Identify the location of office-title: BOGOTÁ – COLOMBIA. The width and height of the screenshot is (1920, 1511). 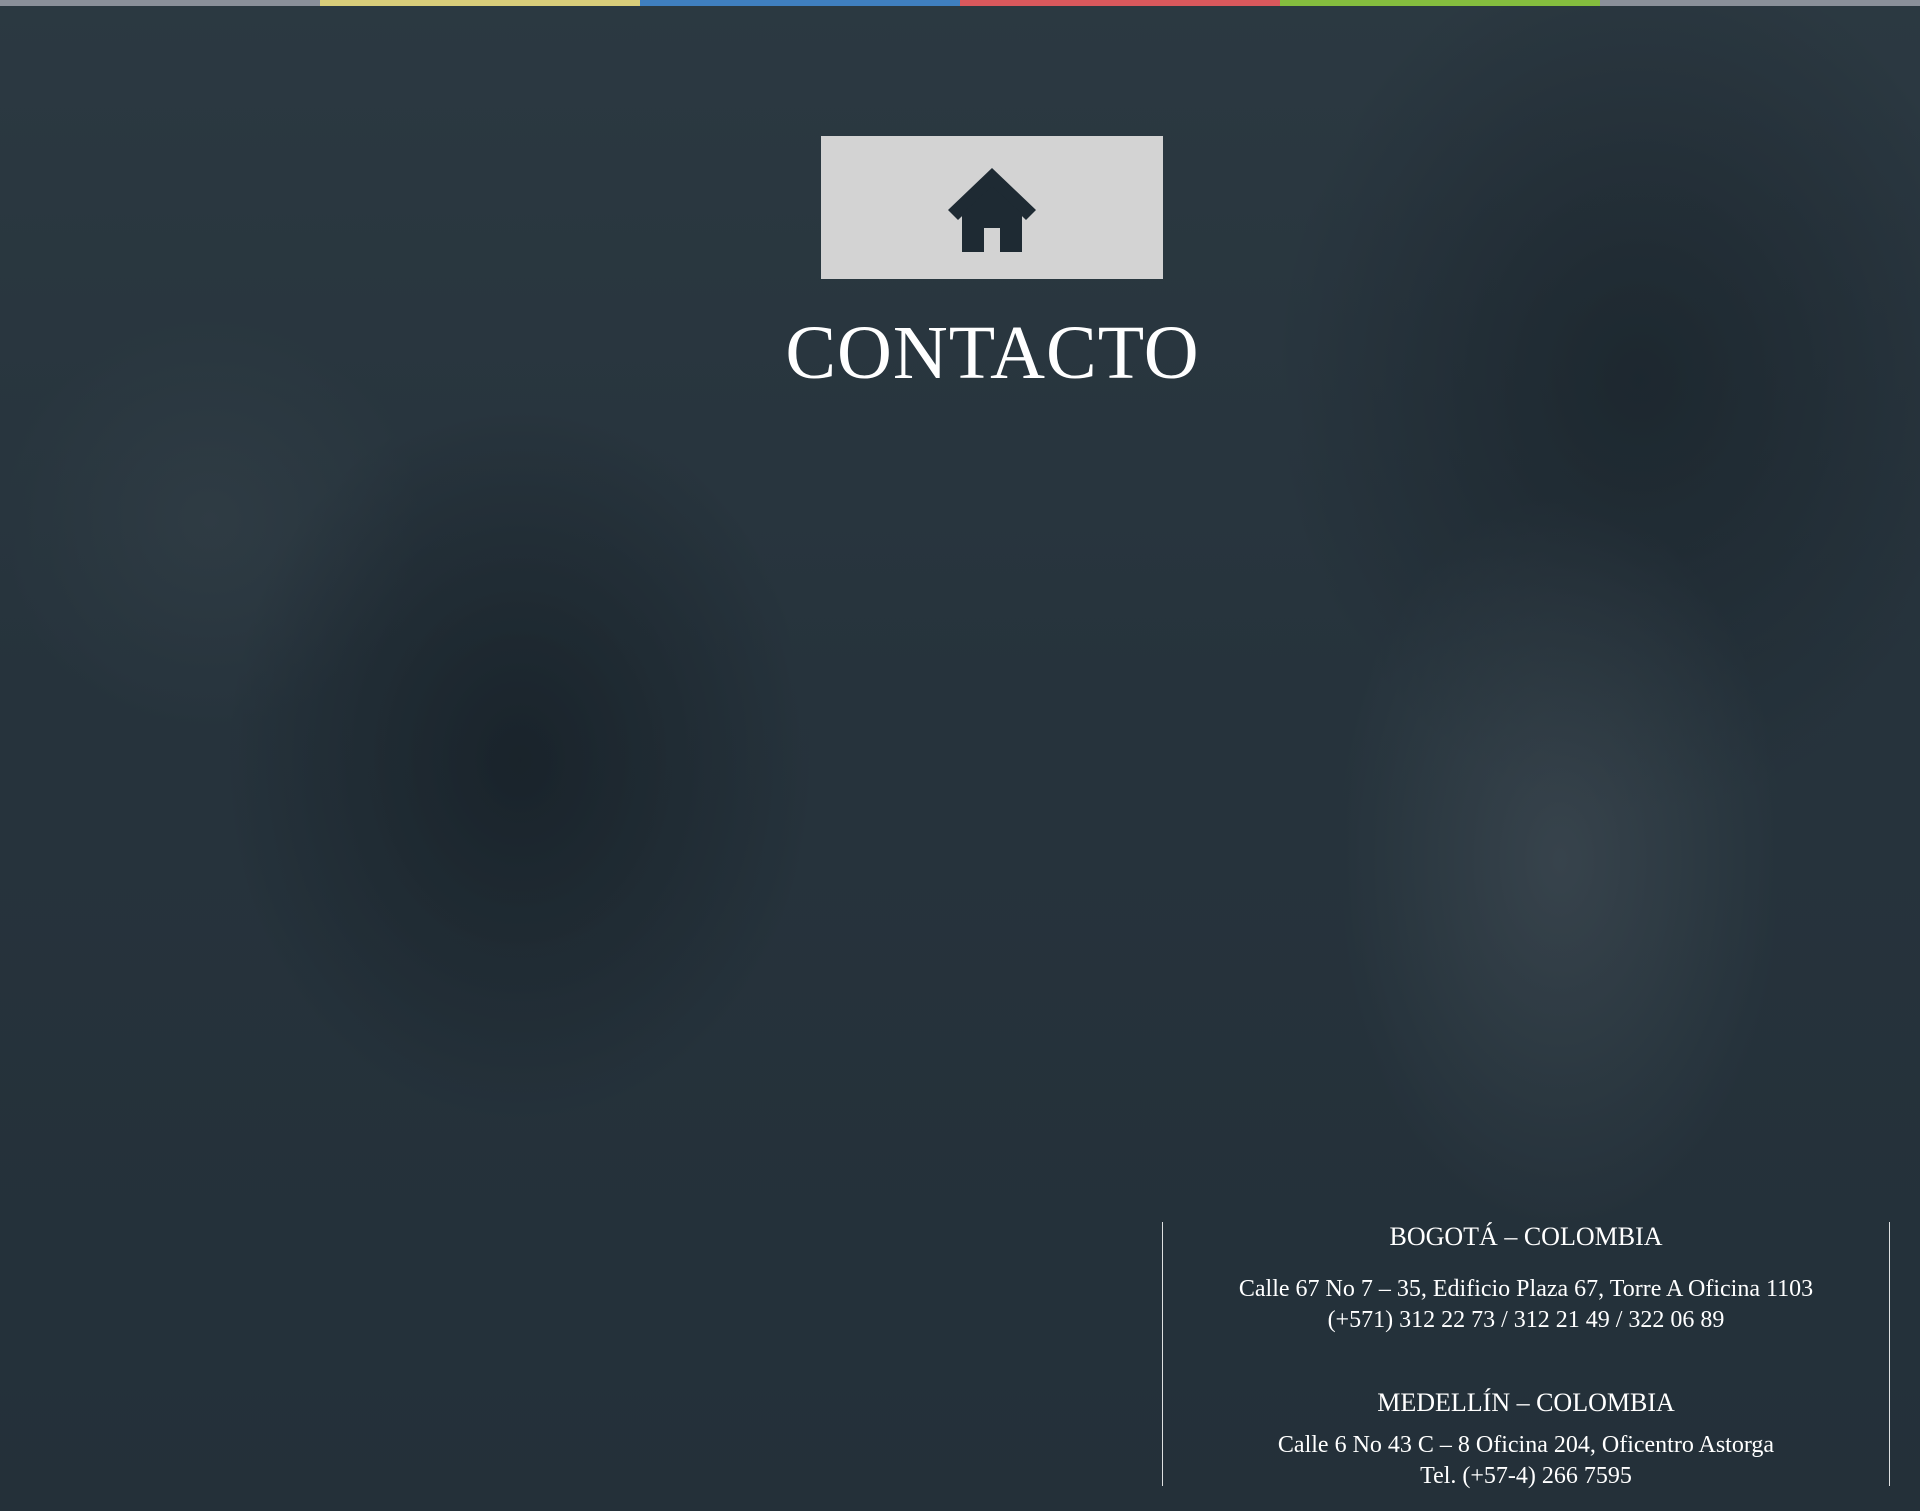
(1526, 1236).